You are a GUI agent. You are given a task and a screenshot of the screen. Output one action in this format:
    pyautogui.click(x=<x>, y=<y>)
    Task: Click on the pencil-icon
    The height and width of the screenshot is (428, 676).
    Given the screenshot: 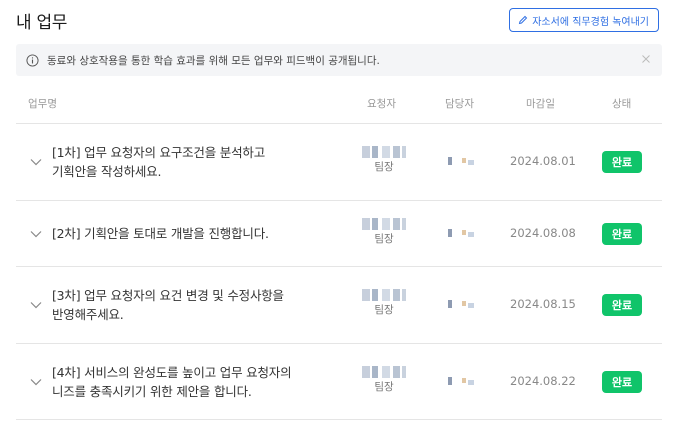 What is the action you would take?
    pyautogui.click(x=523, y=20)
    